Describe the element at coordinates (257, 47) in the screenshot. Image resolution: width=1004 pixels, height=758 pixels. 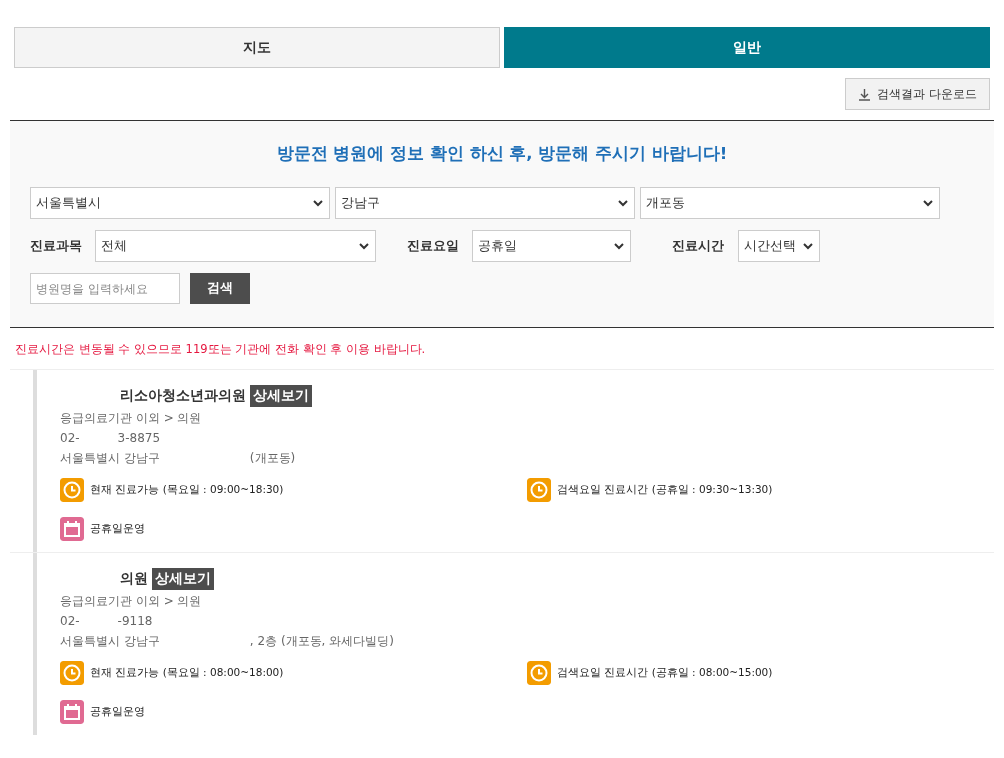
I see `tab: 지도` at that location.